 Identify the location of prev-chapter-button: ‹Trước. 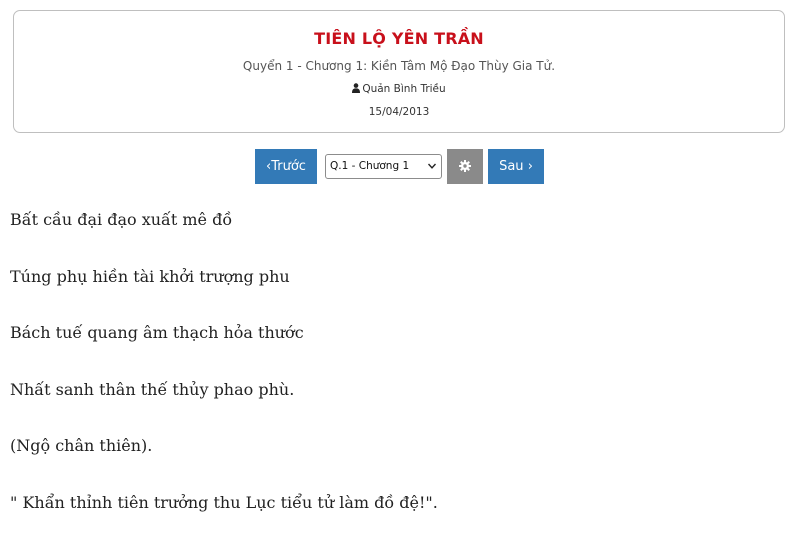
(286, 166).